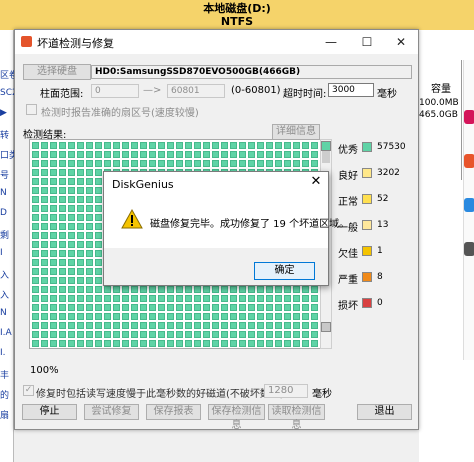 The height and width of the screenshot is (462, 474). Describe the element at coordinates (5, 136) in the screenshot. I see `background-text-fragment: 转` at that location.